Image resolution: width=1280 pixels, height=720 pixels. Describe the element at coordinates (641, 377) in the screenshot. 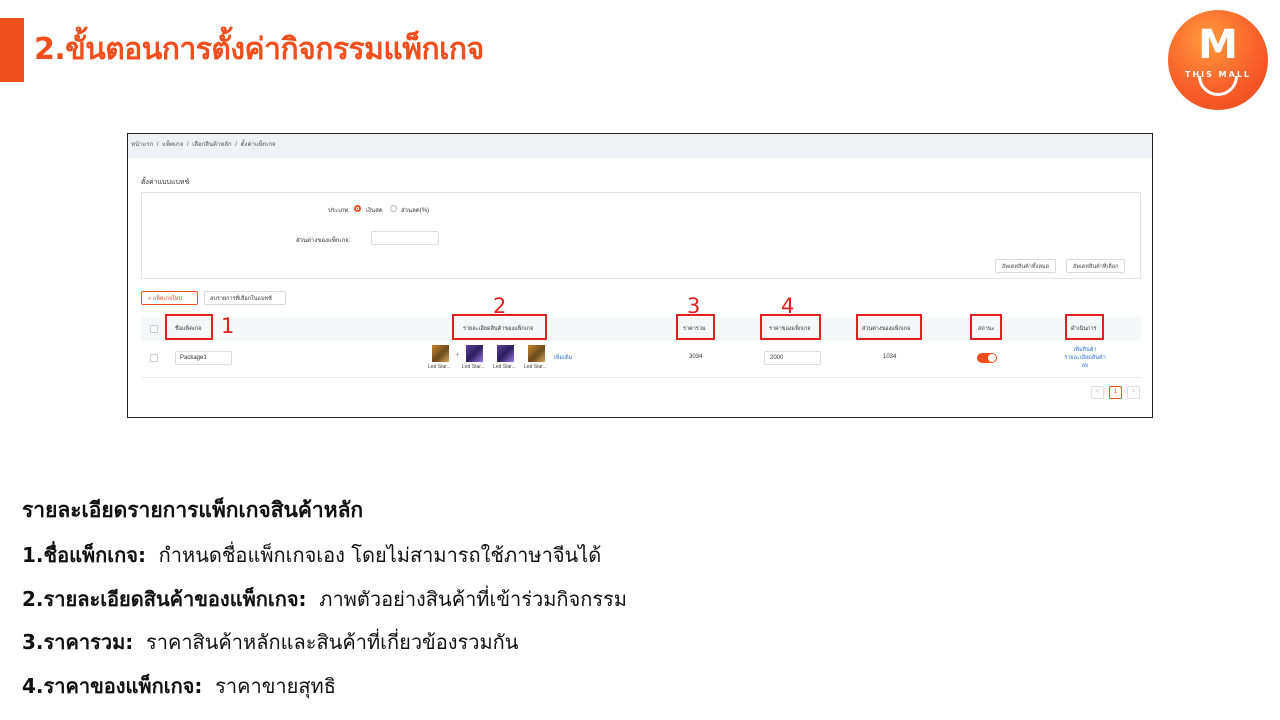

I see `row-divider` at that location.